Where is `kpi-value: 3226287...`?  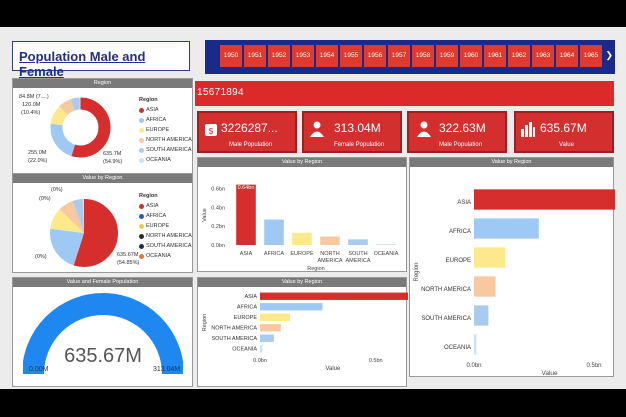
kpi-value: 3226287... is located at coordinates (249, 128).